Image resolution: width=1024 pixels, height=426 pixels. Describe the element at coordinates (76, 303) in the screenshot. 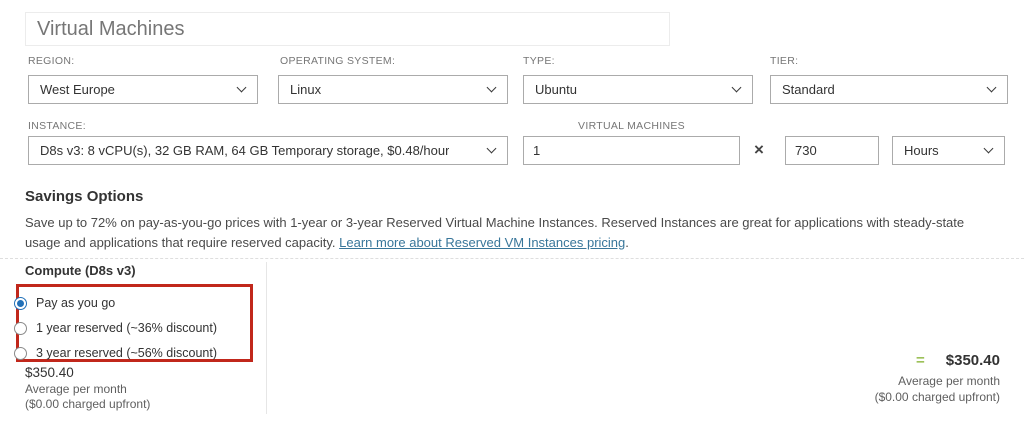

I see `radio-label: Pay as you go` at that location.